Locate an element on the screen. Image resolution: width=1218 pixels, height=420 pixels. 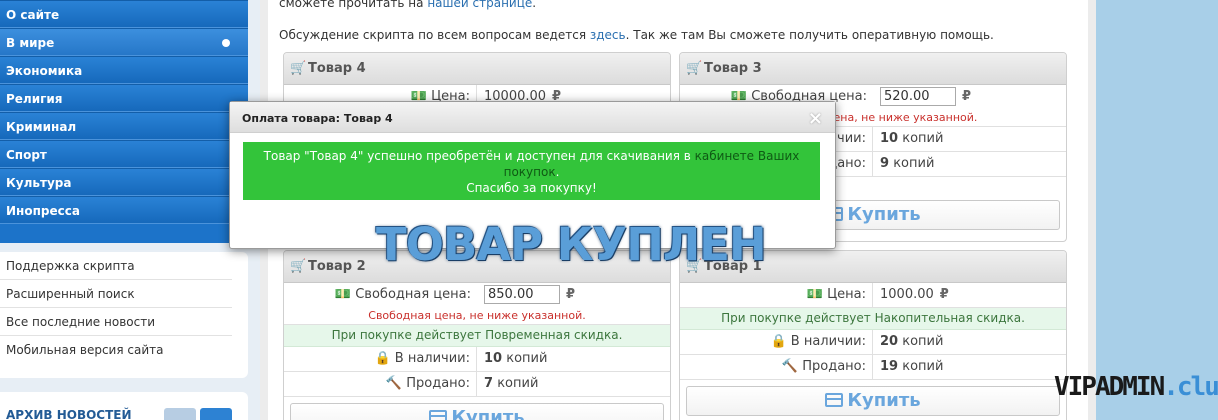
success-text-end: . is located at coordinates (557, 172).